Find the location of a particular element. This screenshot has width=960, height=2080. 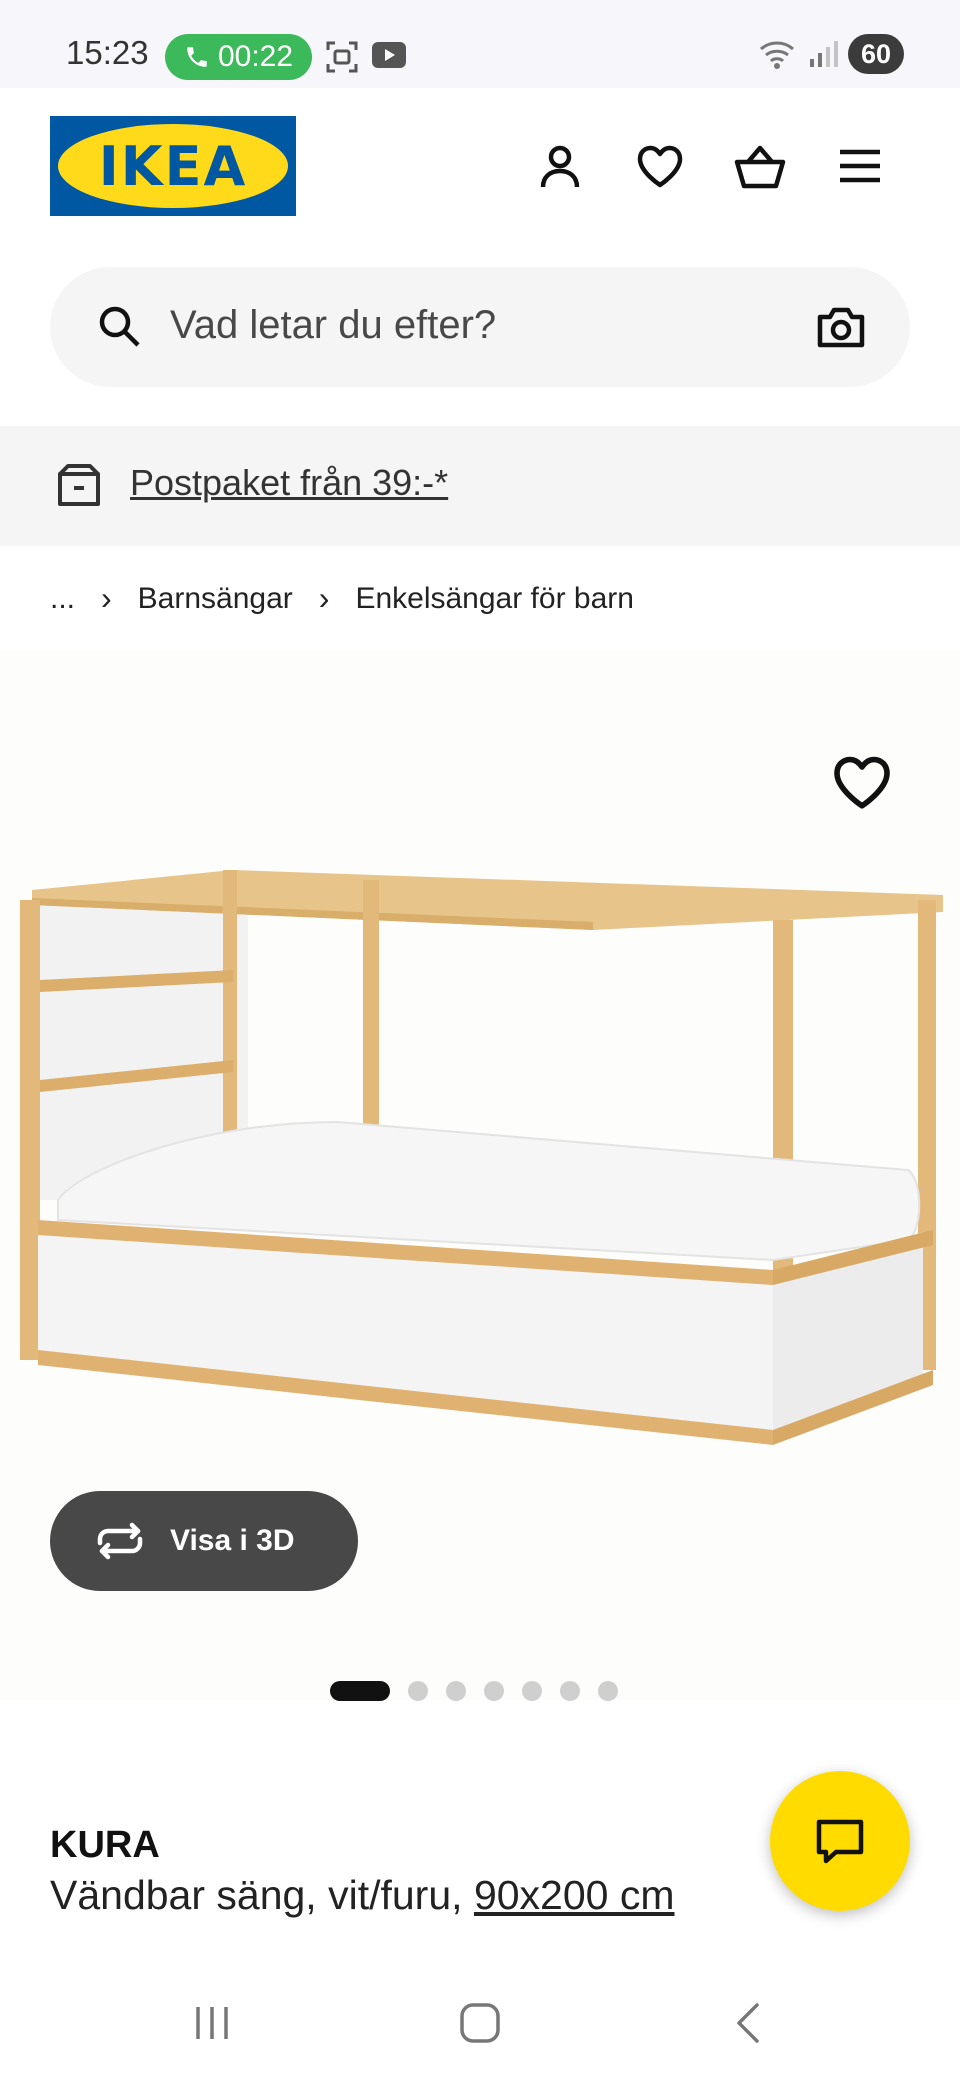

wifi-icon is located at coordinates (777, 55).